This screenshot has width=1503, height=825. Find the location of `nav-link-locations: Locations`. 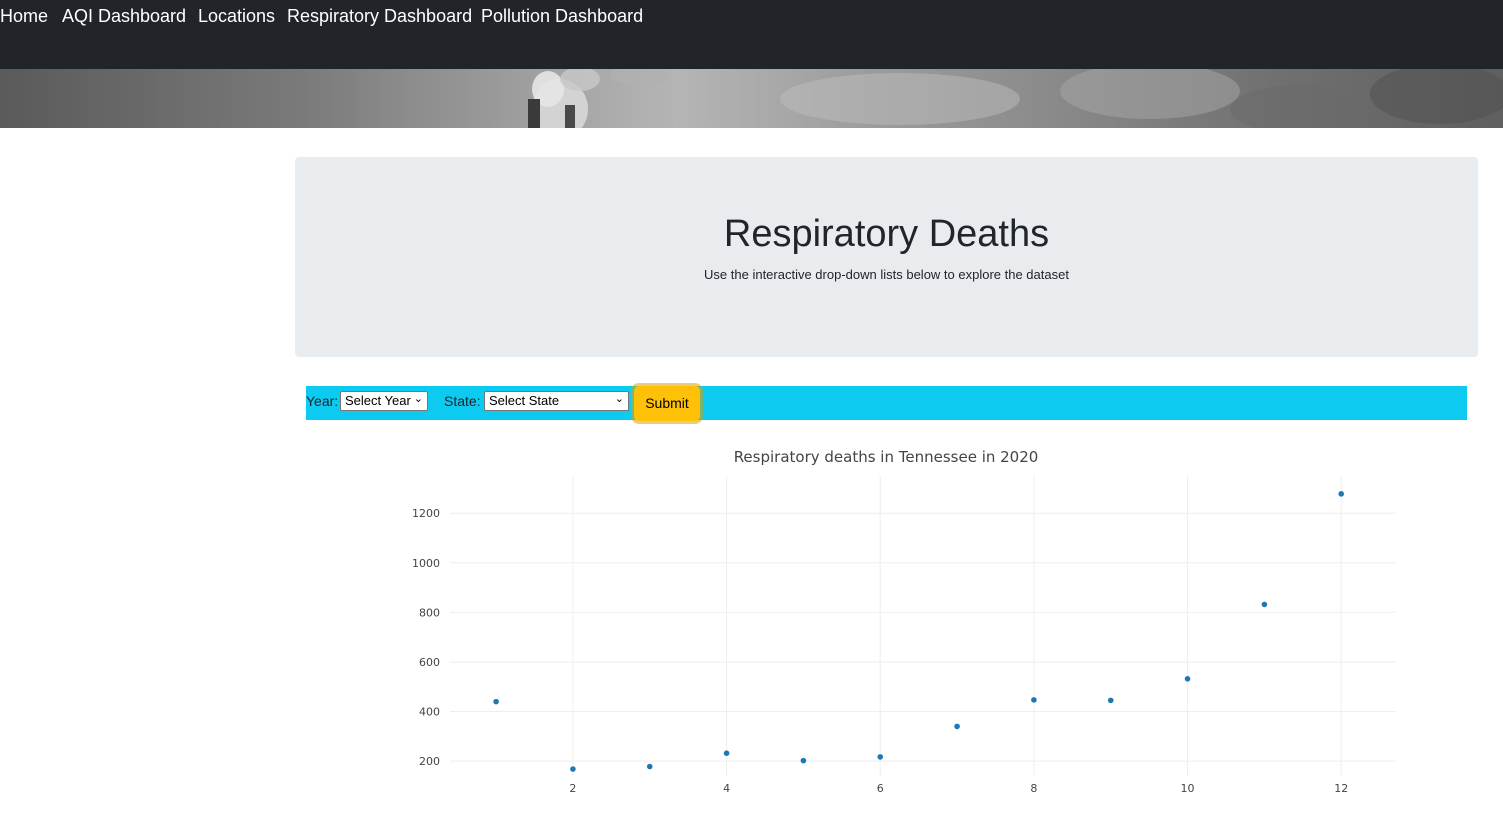

nav-link-locations: Locations is located at coordinates (236, 16).